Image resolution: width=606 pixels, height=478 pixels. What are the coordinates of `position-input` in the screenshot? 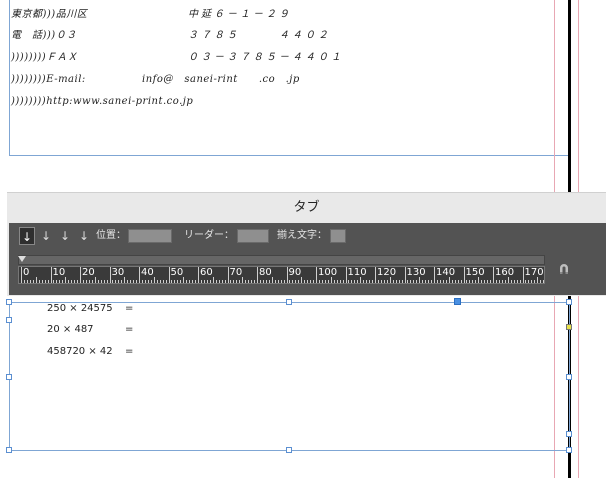 It's located at (150, 236).